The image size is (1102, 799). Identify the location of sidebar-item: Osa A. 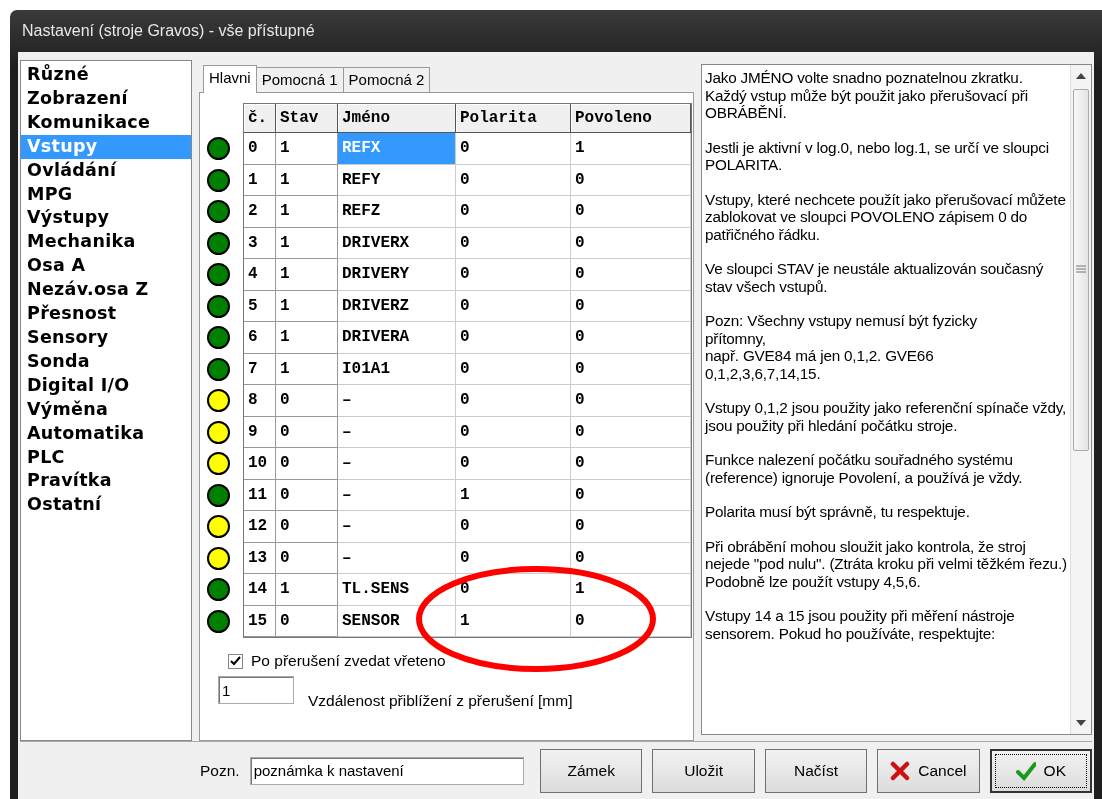
(106, 266).